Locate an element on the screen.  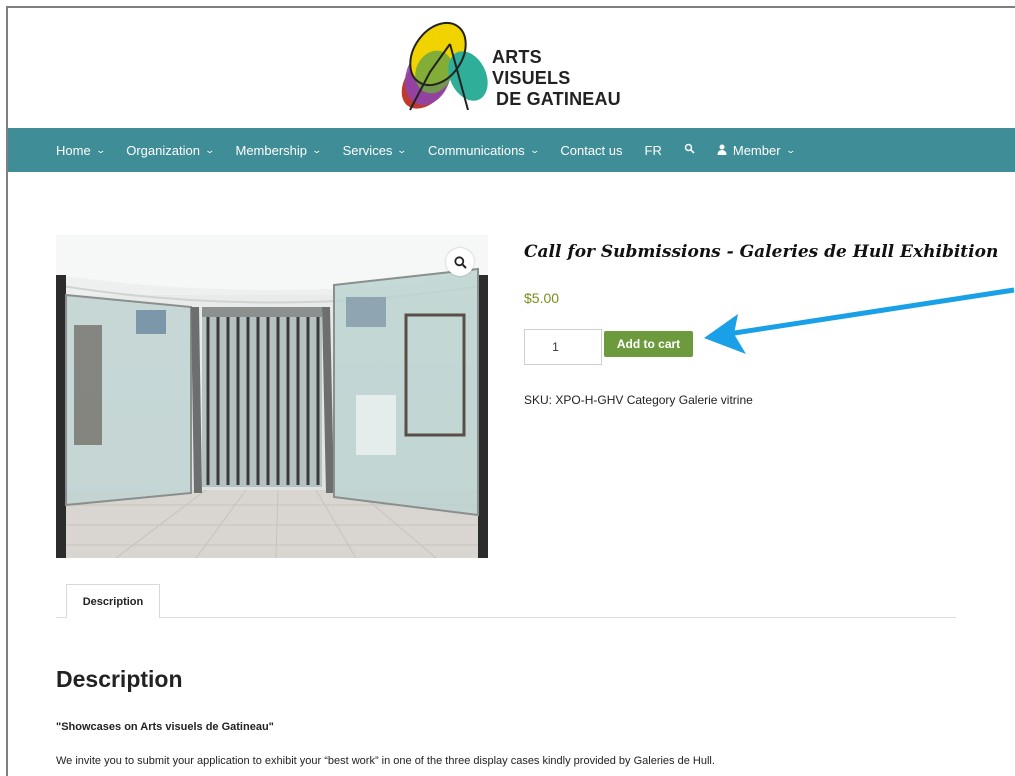
nav-item-member: Member ⌄ is located at coordinates (756, 150).